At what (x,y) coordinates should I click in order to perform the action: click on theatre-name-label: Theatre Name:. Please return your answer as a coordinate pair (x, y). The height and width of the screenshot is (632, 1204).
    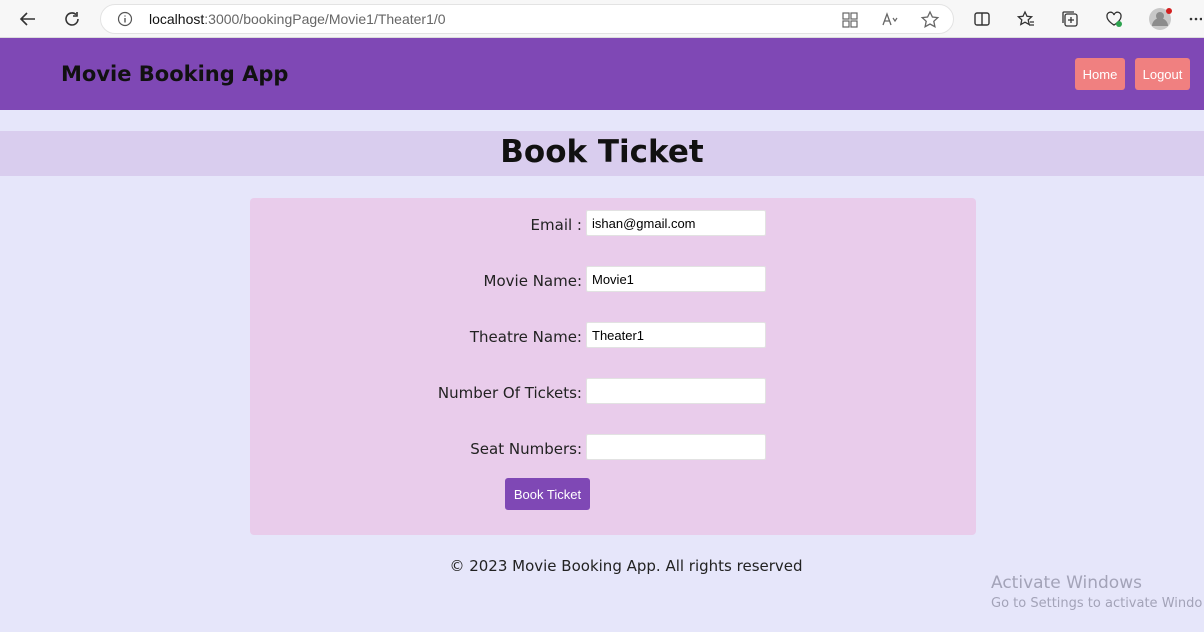
    Looking at the image, I should click on (525, 337).